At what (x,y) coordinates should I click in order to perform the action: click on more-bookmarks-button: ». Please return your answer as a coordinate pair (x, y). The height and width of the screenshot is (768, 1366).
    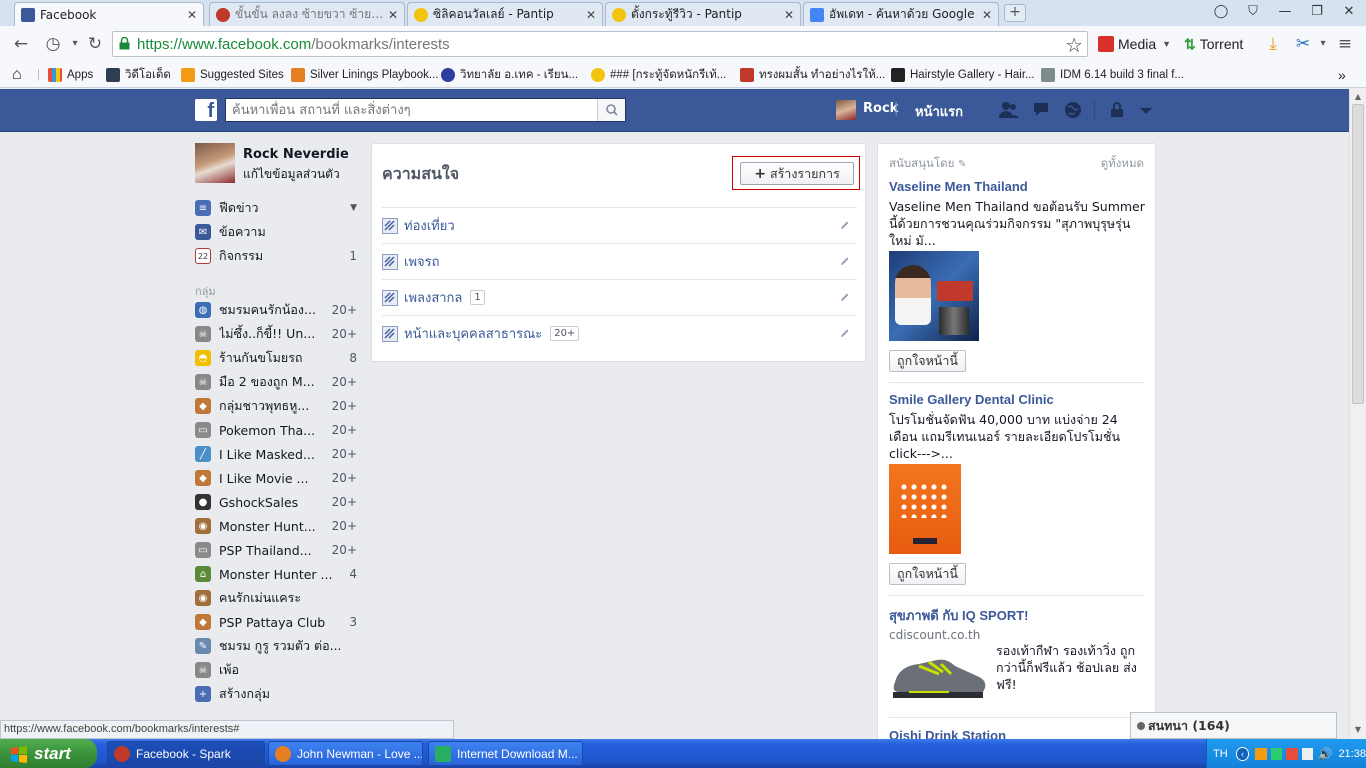
    Looking at the image, I should click on (1342, 75).